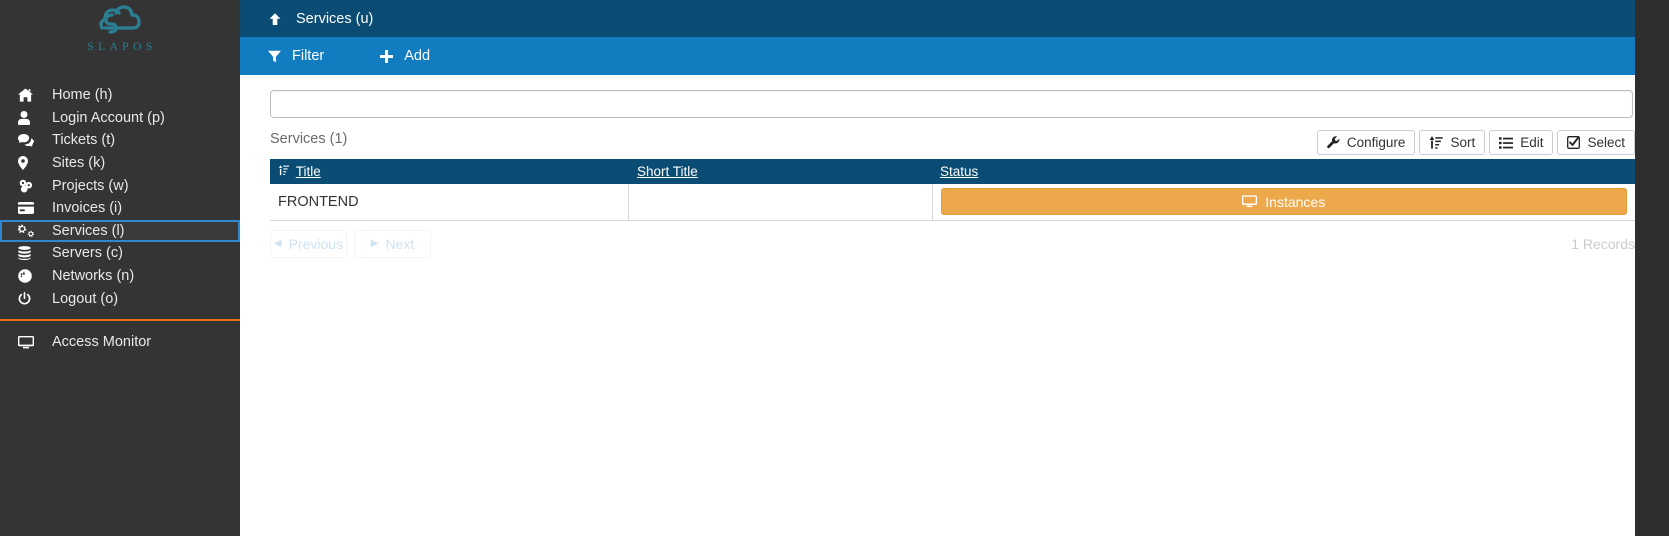  What do you see at coordinates (954, 56) in the screenshot?
I see `action-toolbar: Filter Add` at bounding box center [954, 56].